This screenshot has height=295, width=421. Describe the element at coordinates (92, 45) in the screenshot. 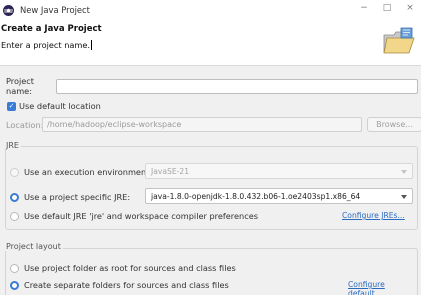

I see `text-caret` at that location.